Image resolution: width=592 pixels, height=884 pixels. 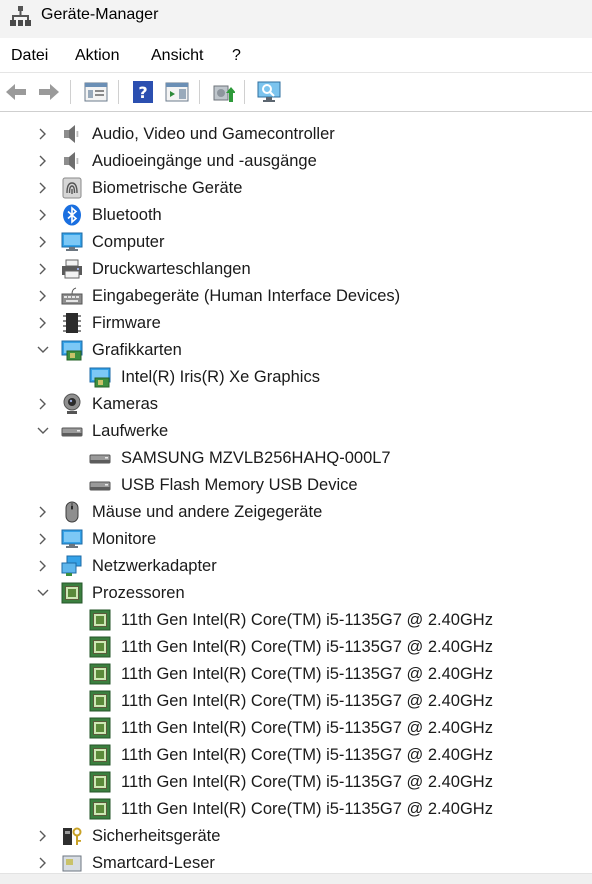 I want to click on tree-item-label: USB Flash Memory USB Device, so click(x=239, y=485).